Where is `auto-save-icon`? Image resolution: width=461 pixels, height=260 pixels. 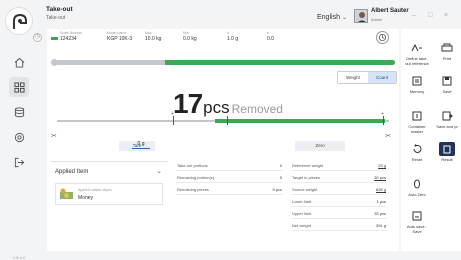
auto-save-icon is located at coordinates (417, 216).